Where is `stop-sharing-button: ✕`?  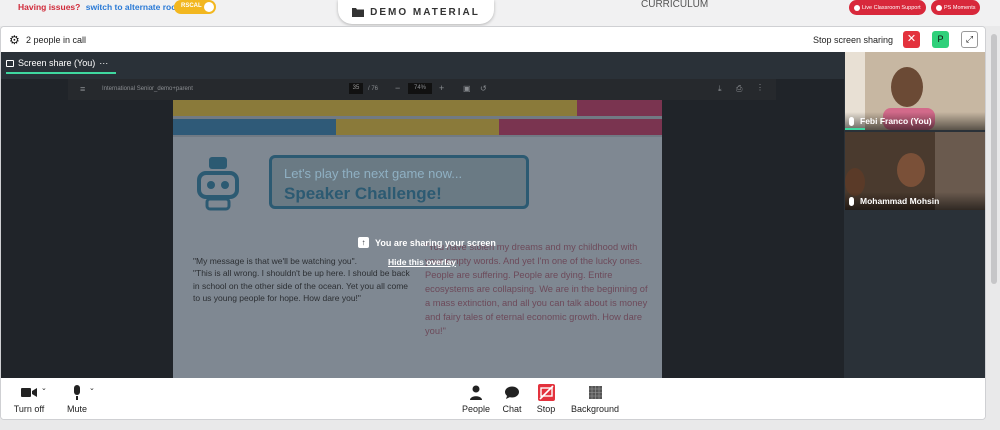
stop-sharing-button: ✕ is located at coordinates (911, 39).